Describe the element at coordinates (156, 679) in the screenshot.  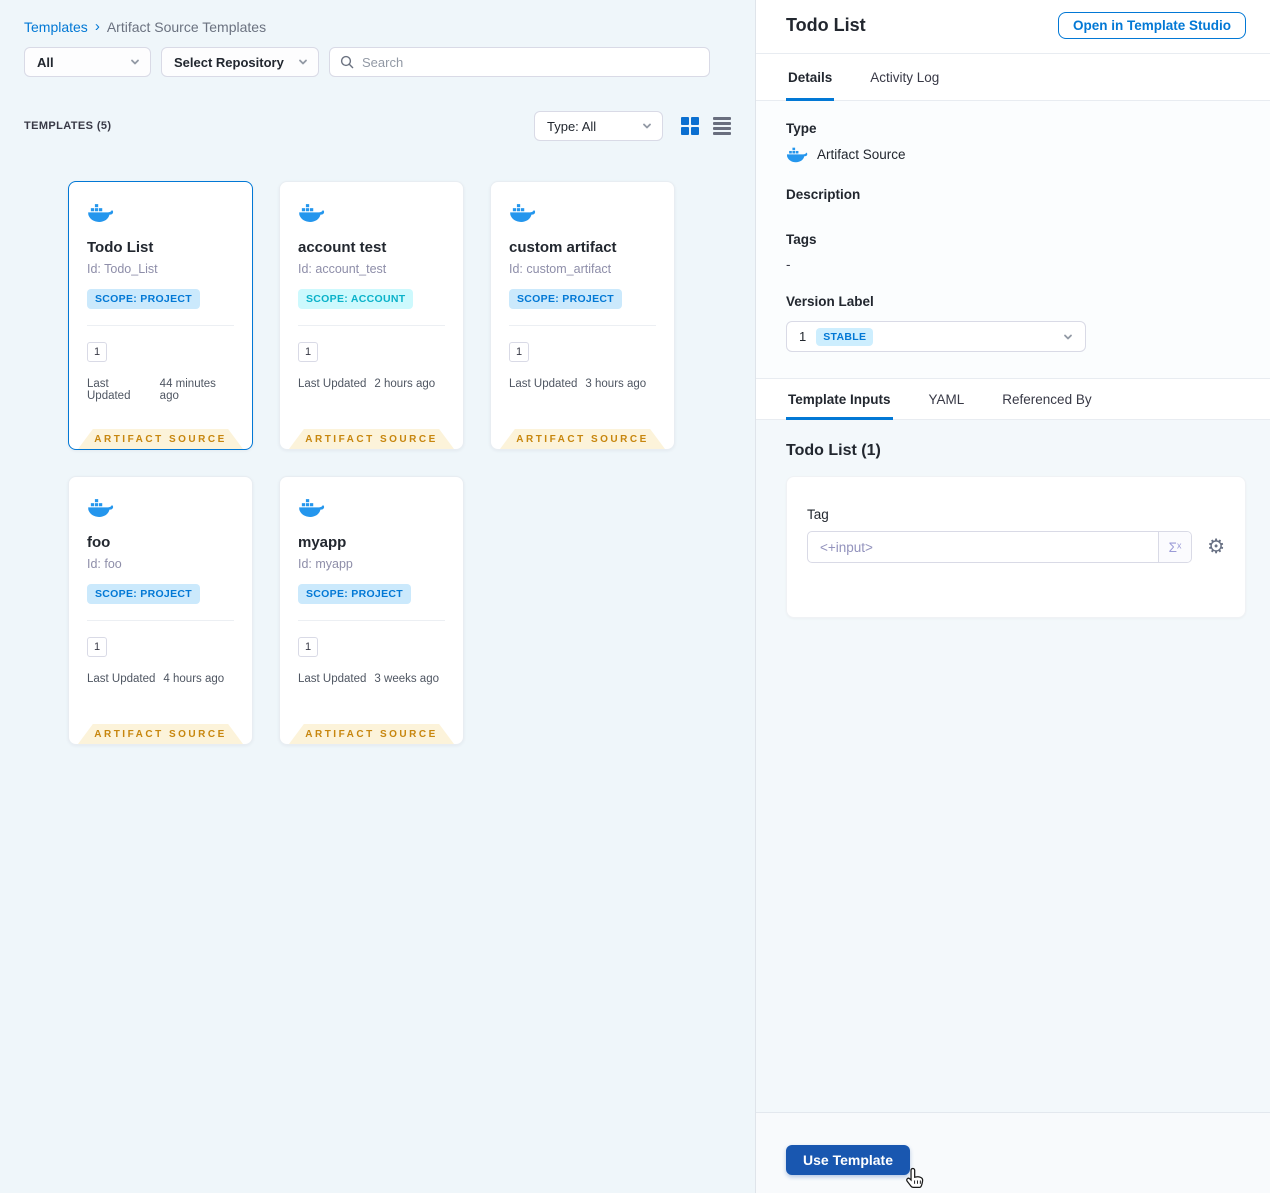
I see `last-updated: Last Updated 4 hours ago` at that location.